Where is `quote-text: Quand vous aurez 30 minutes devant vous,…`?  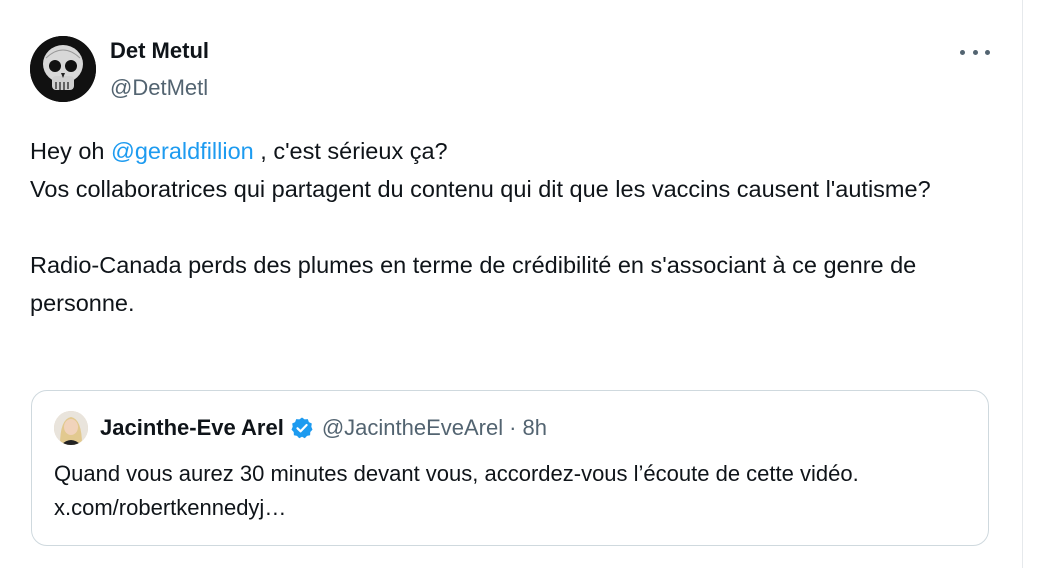 quote-text: Quand vous aurez 30 minutes devant vous,… is located at coordinates (456, 490).